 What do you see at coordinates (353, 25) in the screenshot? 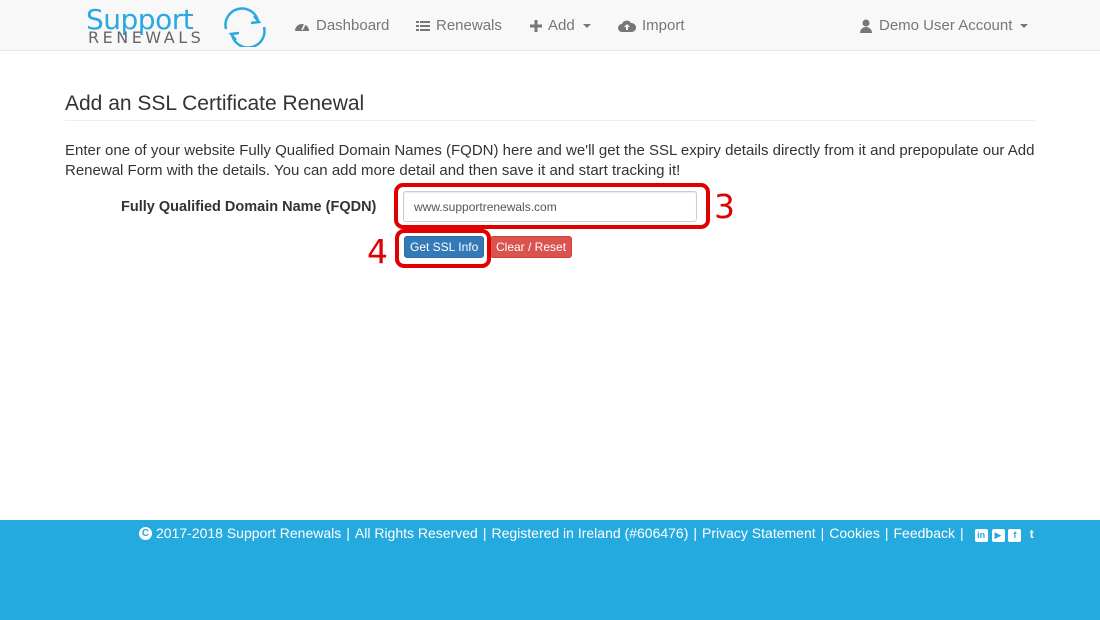
I see `nav-dashboard-label: Dashboard` at bounding box center [353, 25].